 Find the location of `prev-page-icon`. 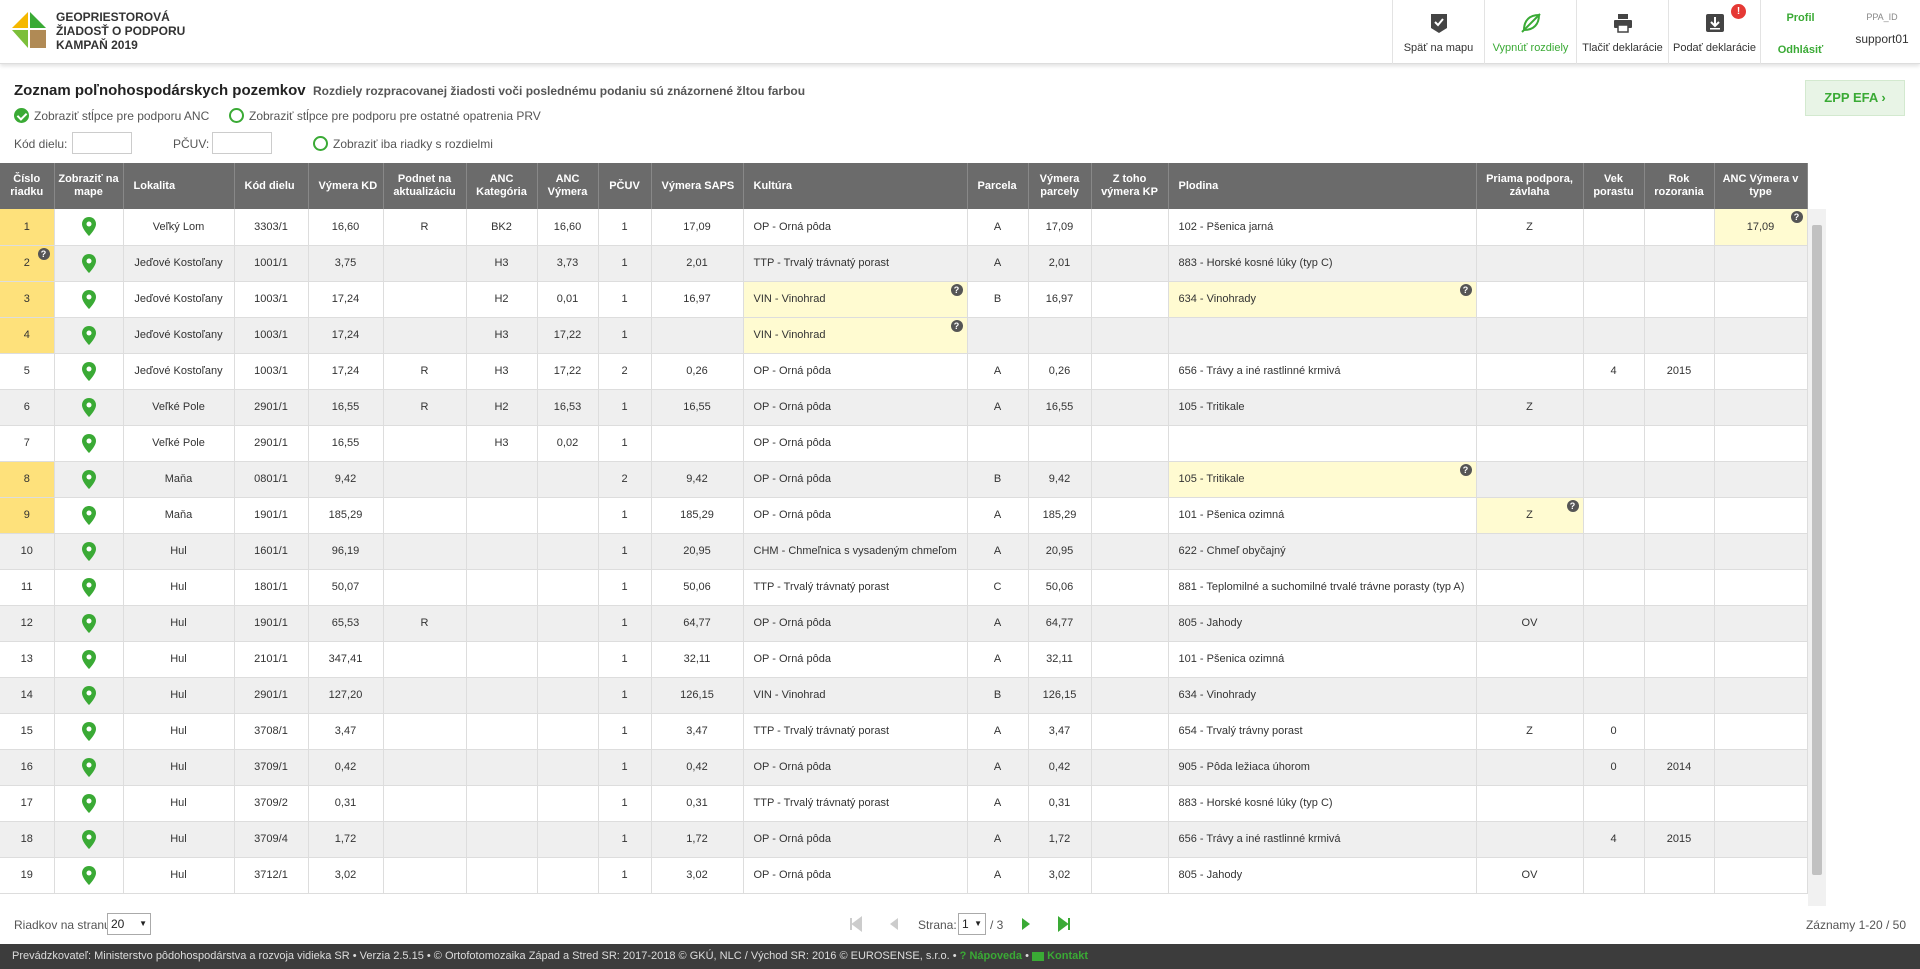

prev-page-icon is located at coordinates (894, 924).